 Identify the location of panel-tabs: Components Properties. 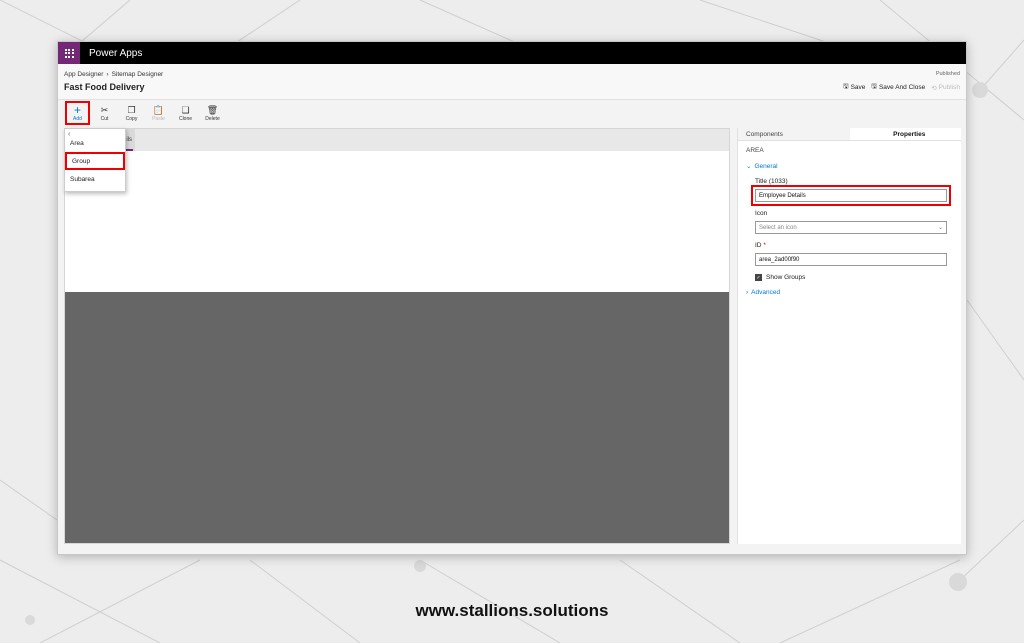
(849, 134).